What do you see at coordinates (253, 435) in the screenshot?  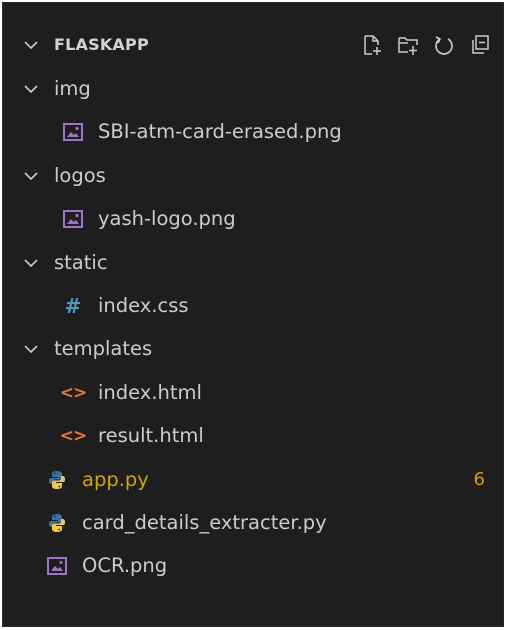 I see `tree-file-result-html: <> result.html` at bounding box center [253, 435].